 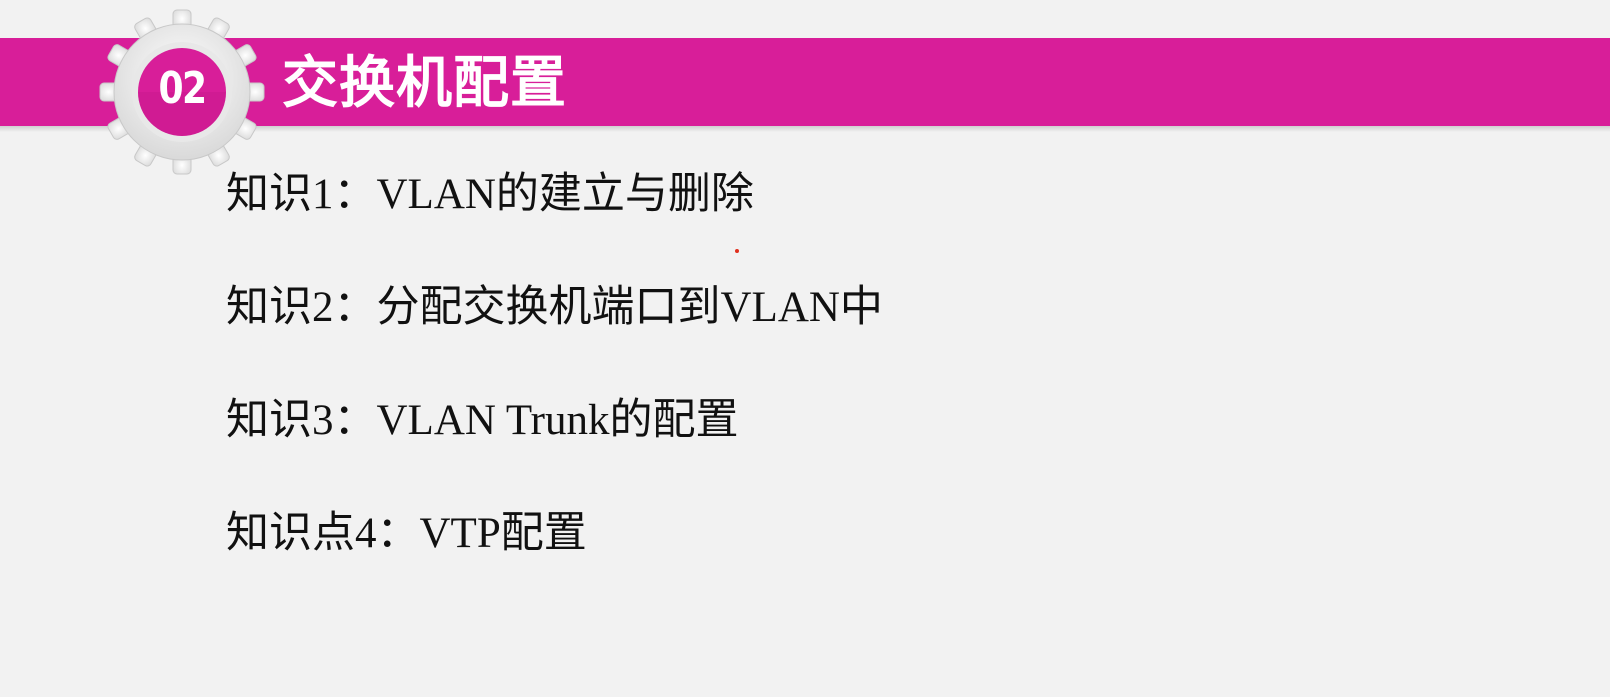 What do you see at coordinates (406, 533) in the screenshot?
I see `topic-item-4: 知识点4：VTP配置` at bounding box center [406, 533].